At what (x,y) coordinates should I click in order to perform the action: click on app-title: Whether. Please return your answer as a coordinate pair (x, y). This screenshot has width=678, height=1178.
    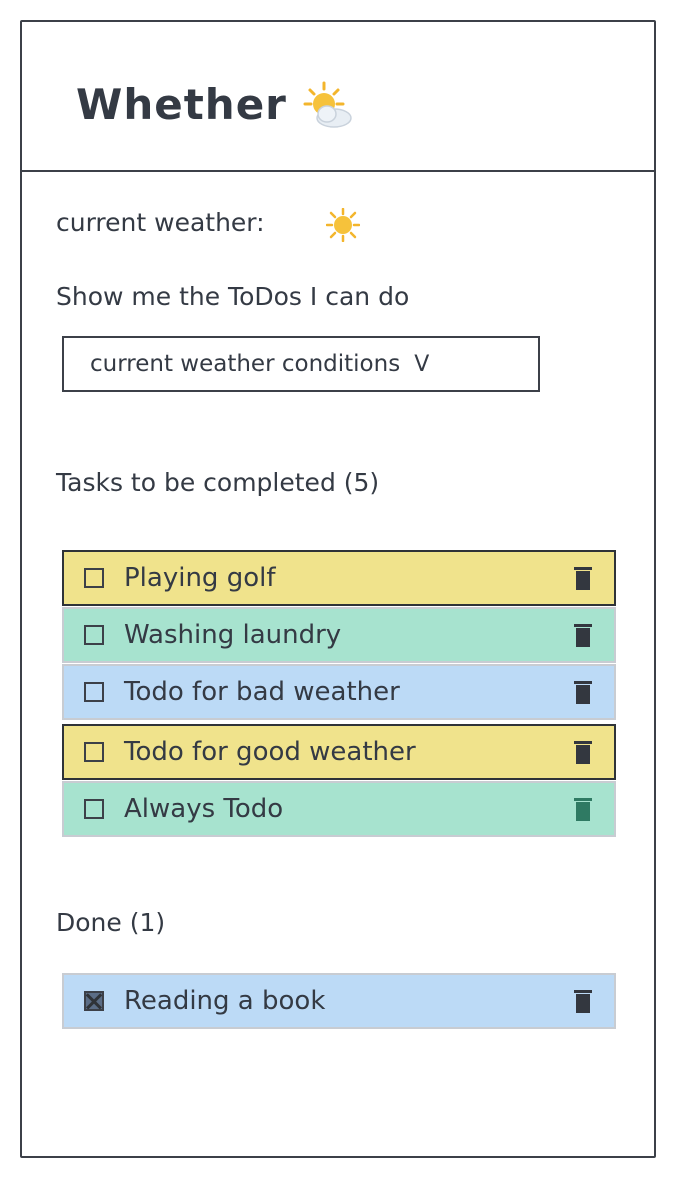
    Looking at the image, I should click on (181, 104).